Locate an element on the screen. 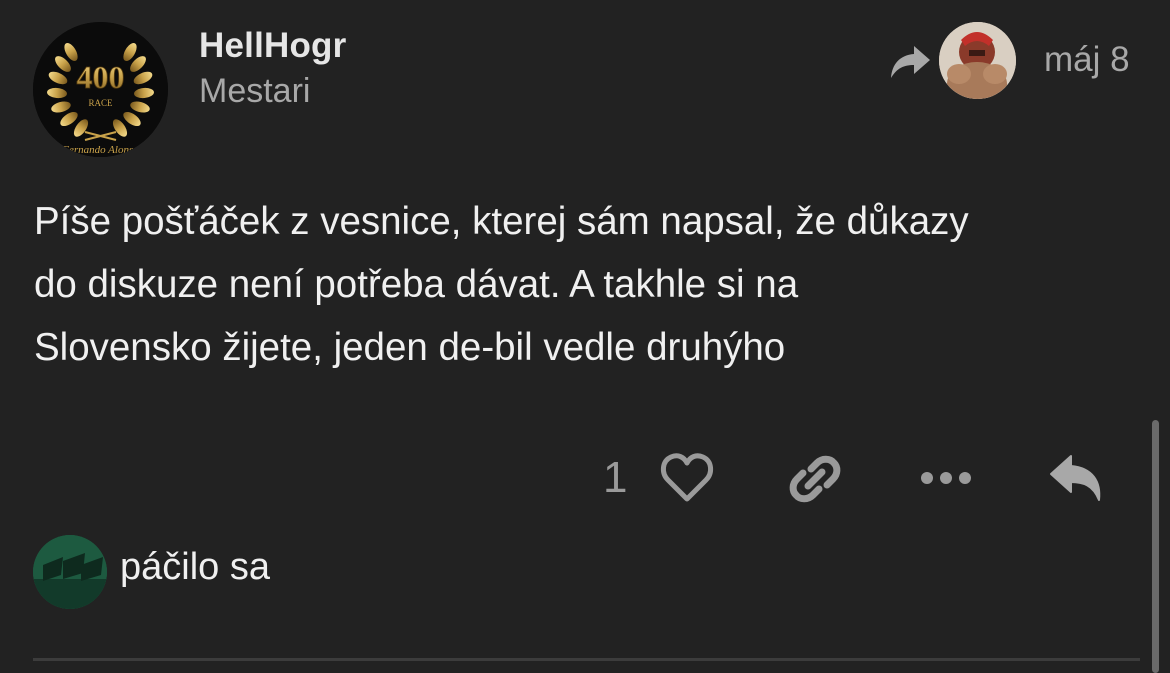  link-icon is located at coordinates (815, 479).